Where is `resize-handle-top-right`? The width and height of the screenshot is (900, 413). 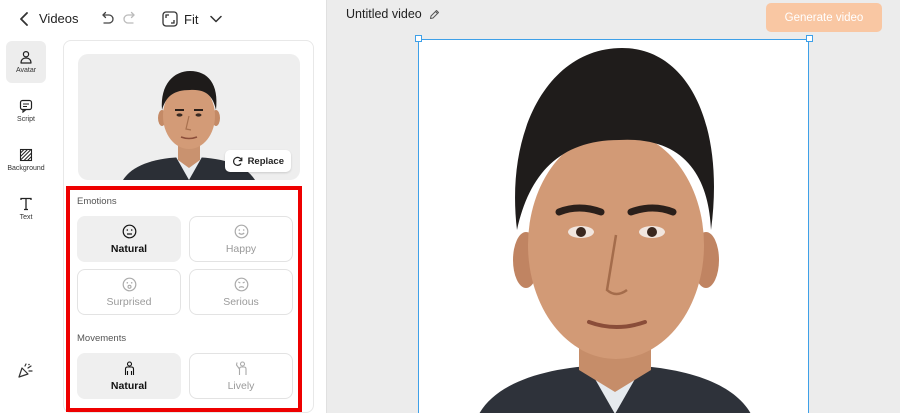
resize-handle-top-right is located at coordinates (809, 38).